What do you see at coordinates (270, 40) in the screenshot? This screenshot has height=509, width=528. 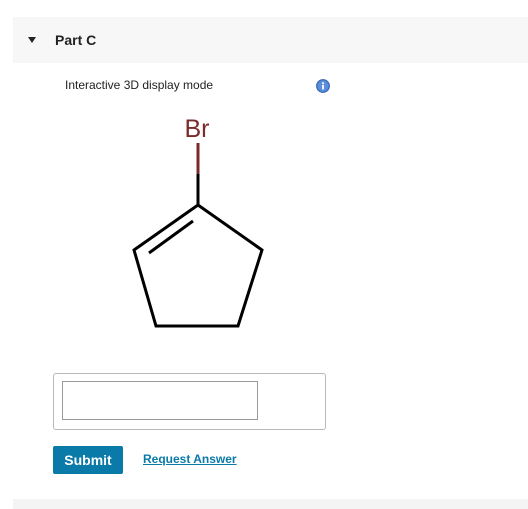 I see `part-c-header: Part C` at bounding box center [270, 40].